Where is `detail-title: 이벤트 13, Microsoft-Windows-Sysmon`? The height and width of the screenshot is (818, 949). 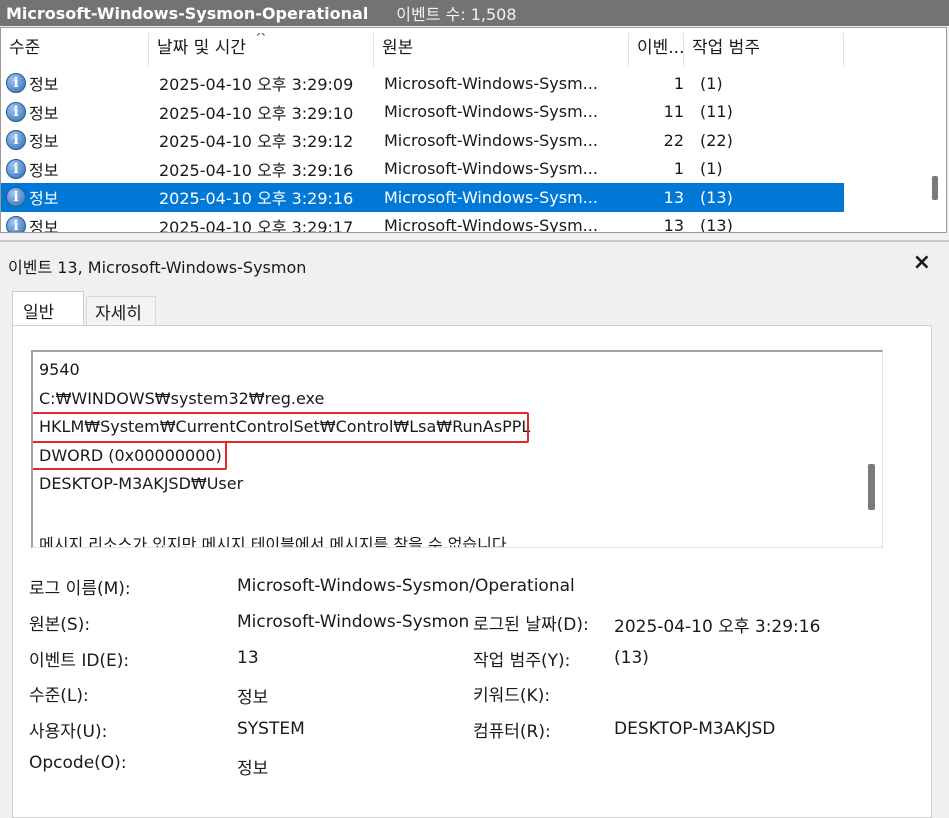
detail-title: 이벤트 13, Microsoft-Windows-Sysmon is located at coordinates (157, 267).